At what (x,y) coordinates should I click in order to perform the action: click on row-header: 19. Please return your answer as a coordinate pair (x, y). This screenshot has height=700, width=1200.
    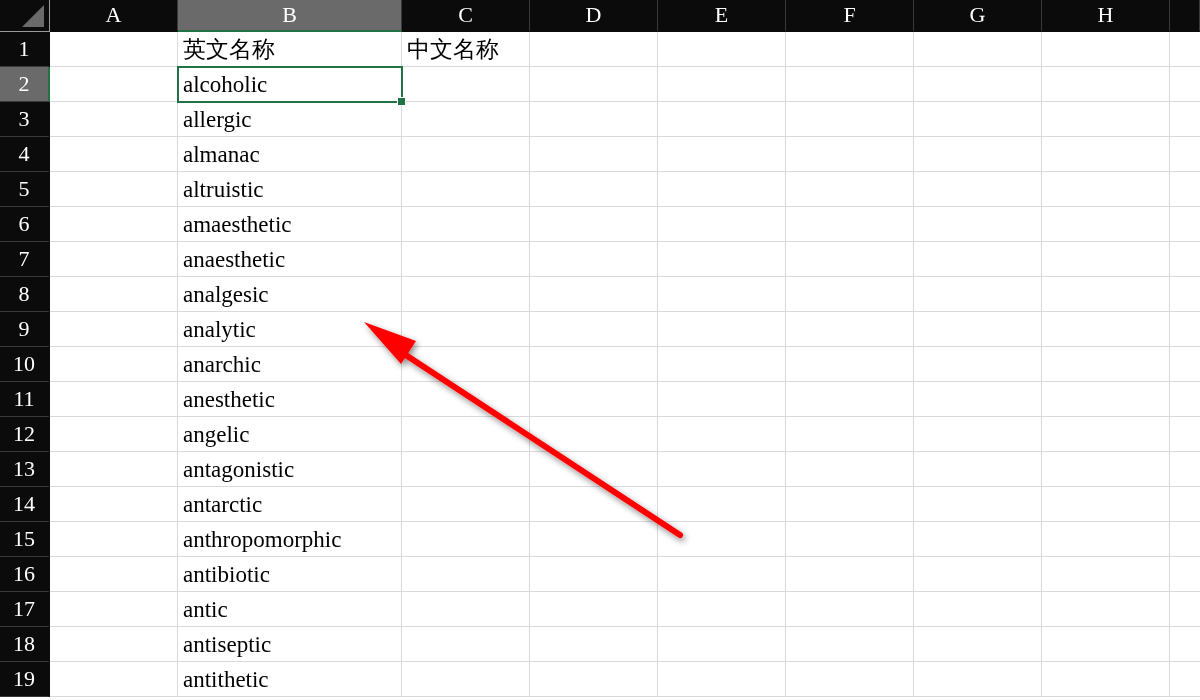
    Looking at the image, I should click on (25, 679).